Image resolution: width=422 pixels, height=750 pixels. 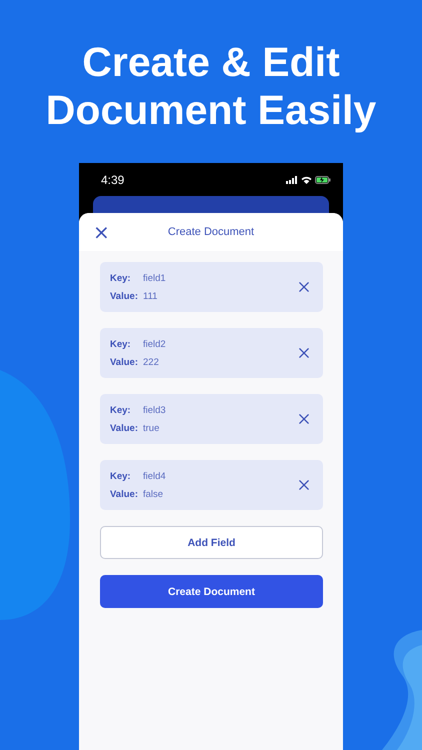 I want to click on value-text: true, so click(x=151, y=428).